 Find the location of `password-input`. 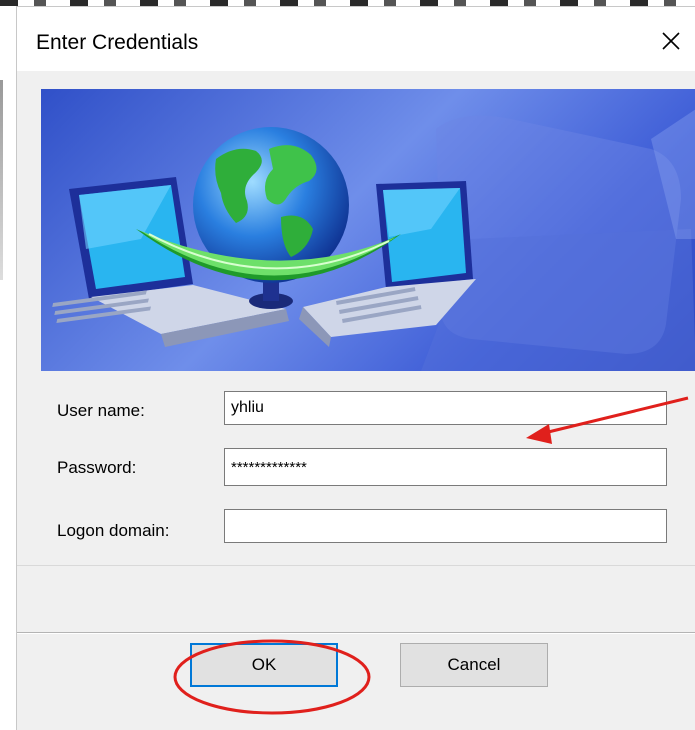

password-input is located at coordinates (445, 467).